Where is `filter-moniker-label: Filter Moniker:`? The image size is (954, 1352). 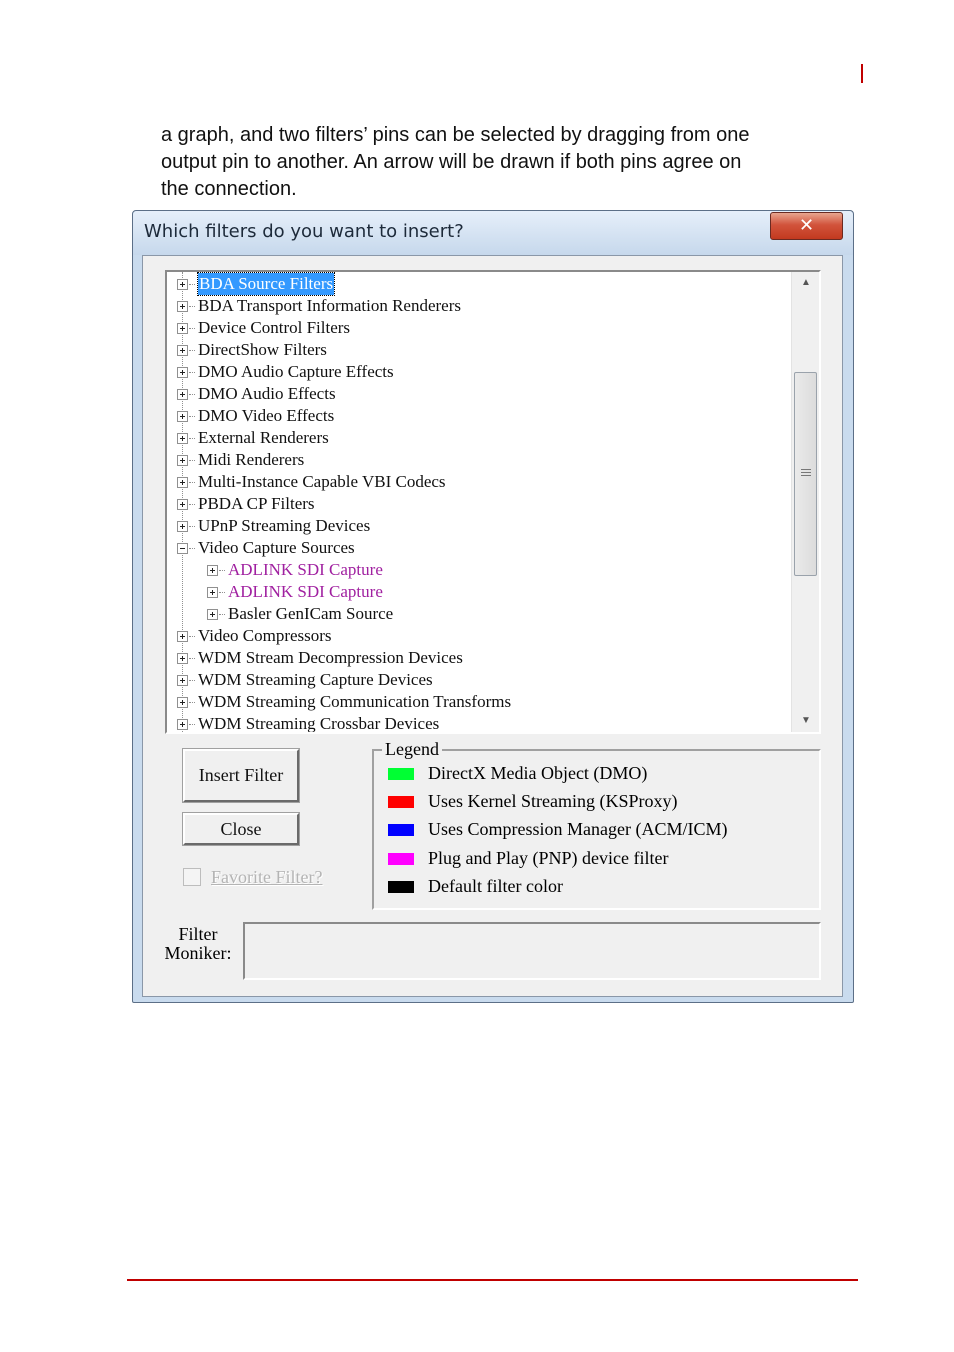 filter-moniker-label: Filter Moniker: is located at coordinates (198, 944).